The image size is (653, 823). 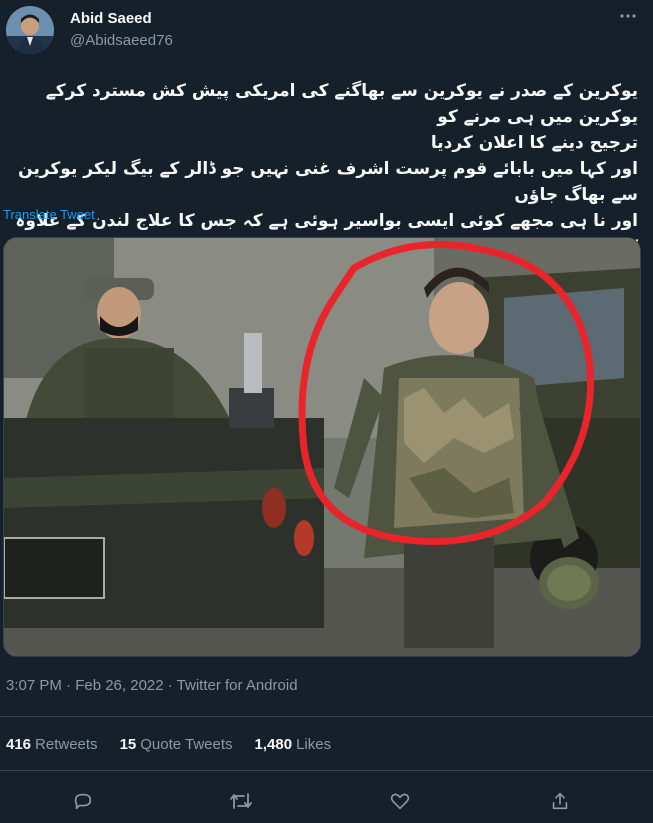 What do you see at coordinates (30, 30) in the screenshot?
I see `author-avatar` at bounding box center [30, 30].